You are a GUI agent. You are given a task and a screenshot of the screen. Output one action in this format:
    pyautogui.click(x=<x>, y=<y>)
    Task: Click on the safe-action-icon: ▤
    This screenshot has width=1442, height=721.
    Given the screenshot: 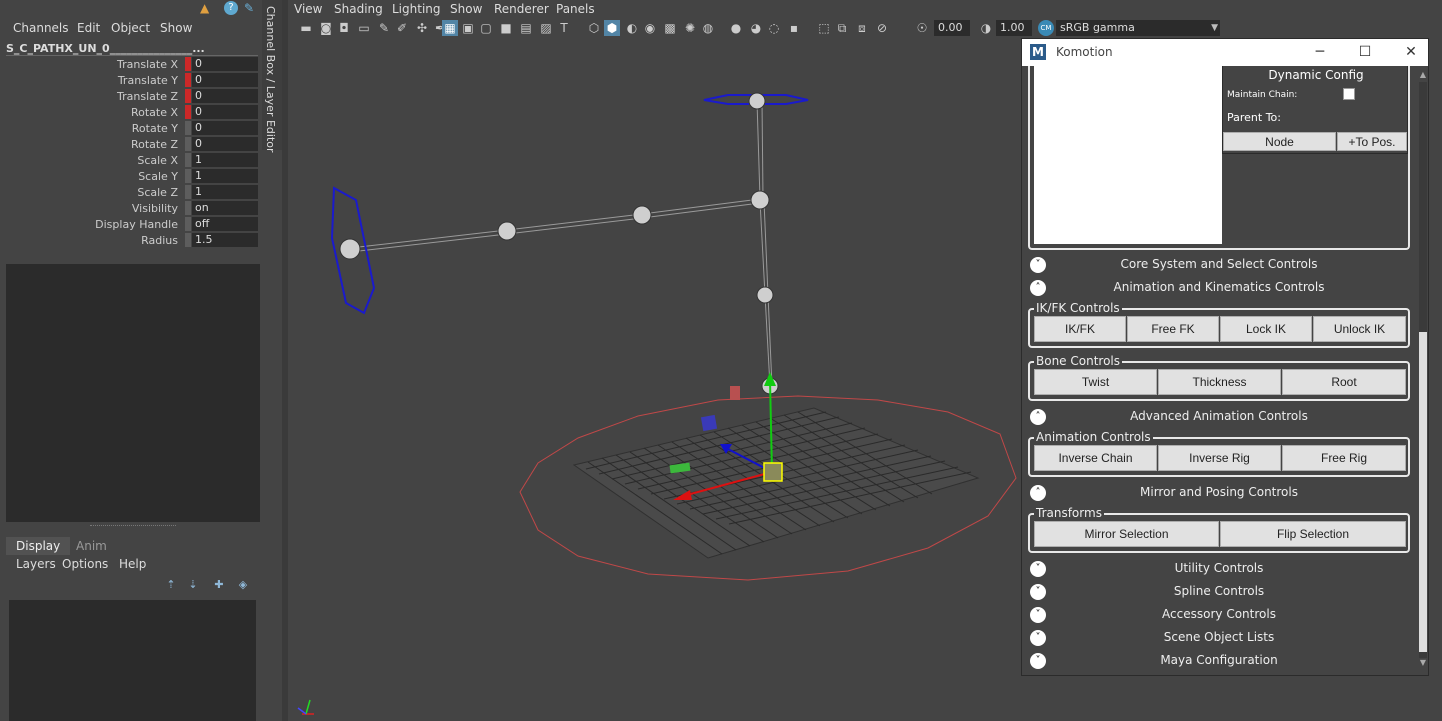 What is the action you would take?
    pyautogui.click(x=526, y=28)
    